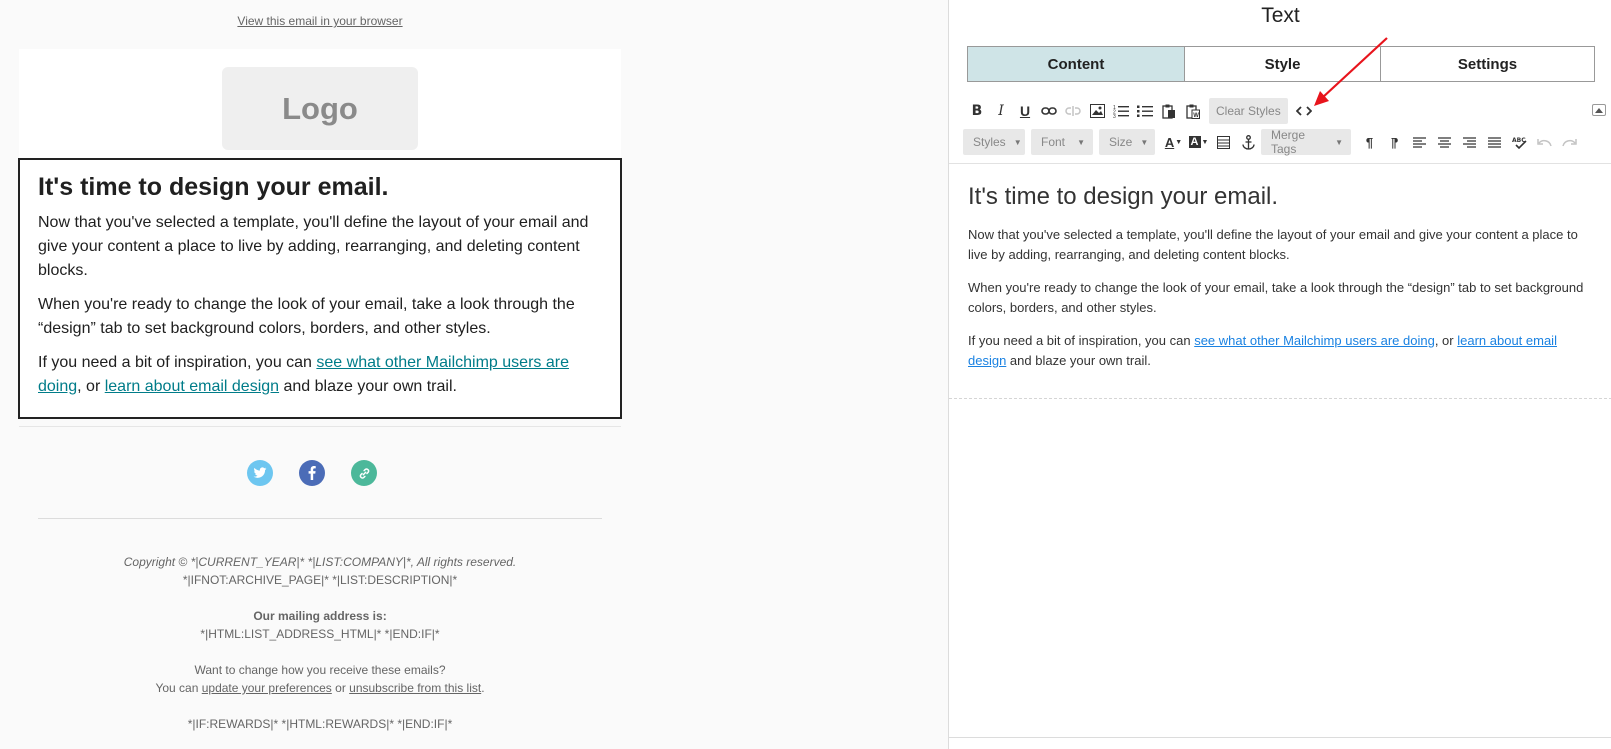  Describe the element at coordinates (312, 473) in the screenshot. I see `facebook-icon` at that location.